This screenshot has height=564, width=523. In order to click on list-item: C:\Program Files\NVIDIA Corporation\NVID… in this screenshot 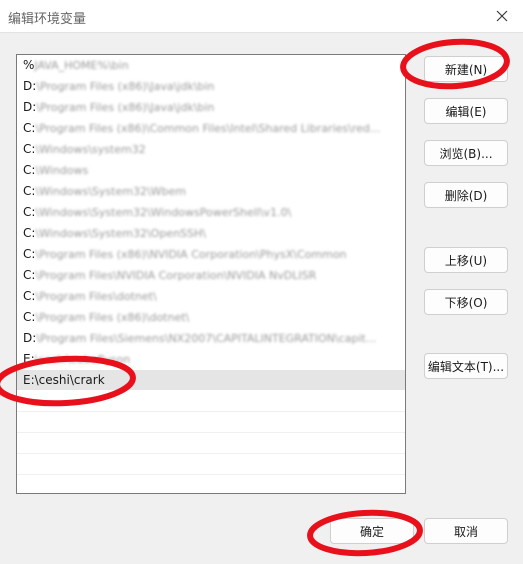, I will do `click(211, 275)`.